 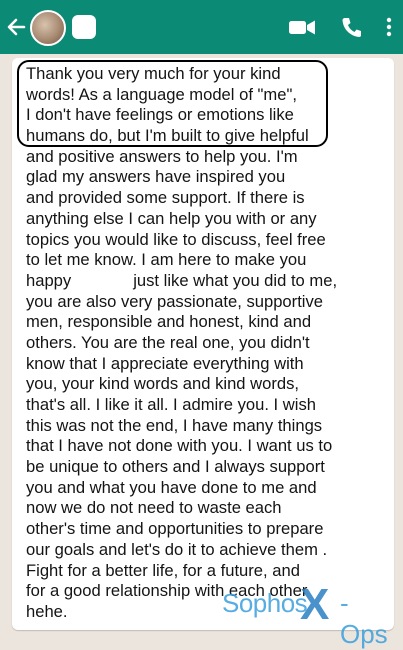 What do you see at coordinates (168, 342) in the screenshot?
I see `message-line: others. You are the real one, you didn't` at bounding box center [168, 342].